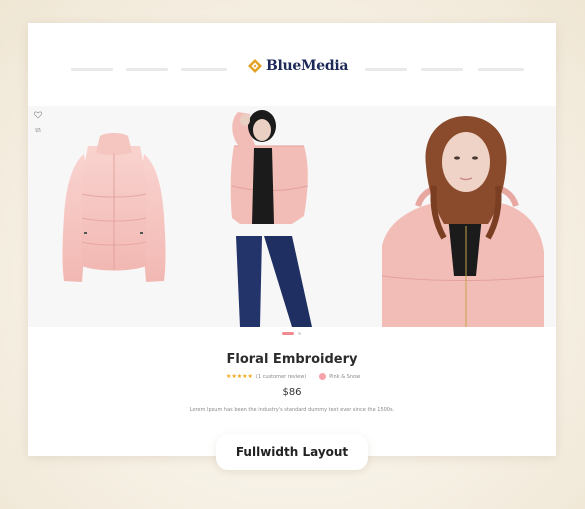 The image size is (585, 509). Describe the element at coordinates (114, 207) in the screenshot. I see `pink-puffer-jacket-flat-image` at that location.